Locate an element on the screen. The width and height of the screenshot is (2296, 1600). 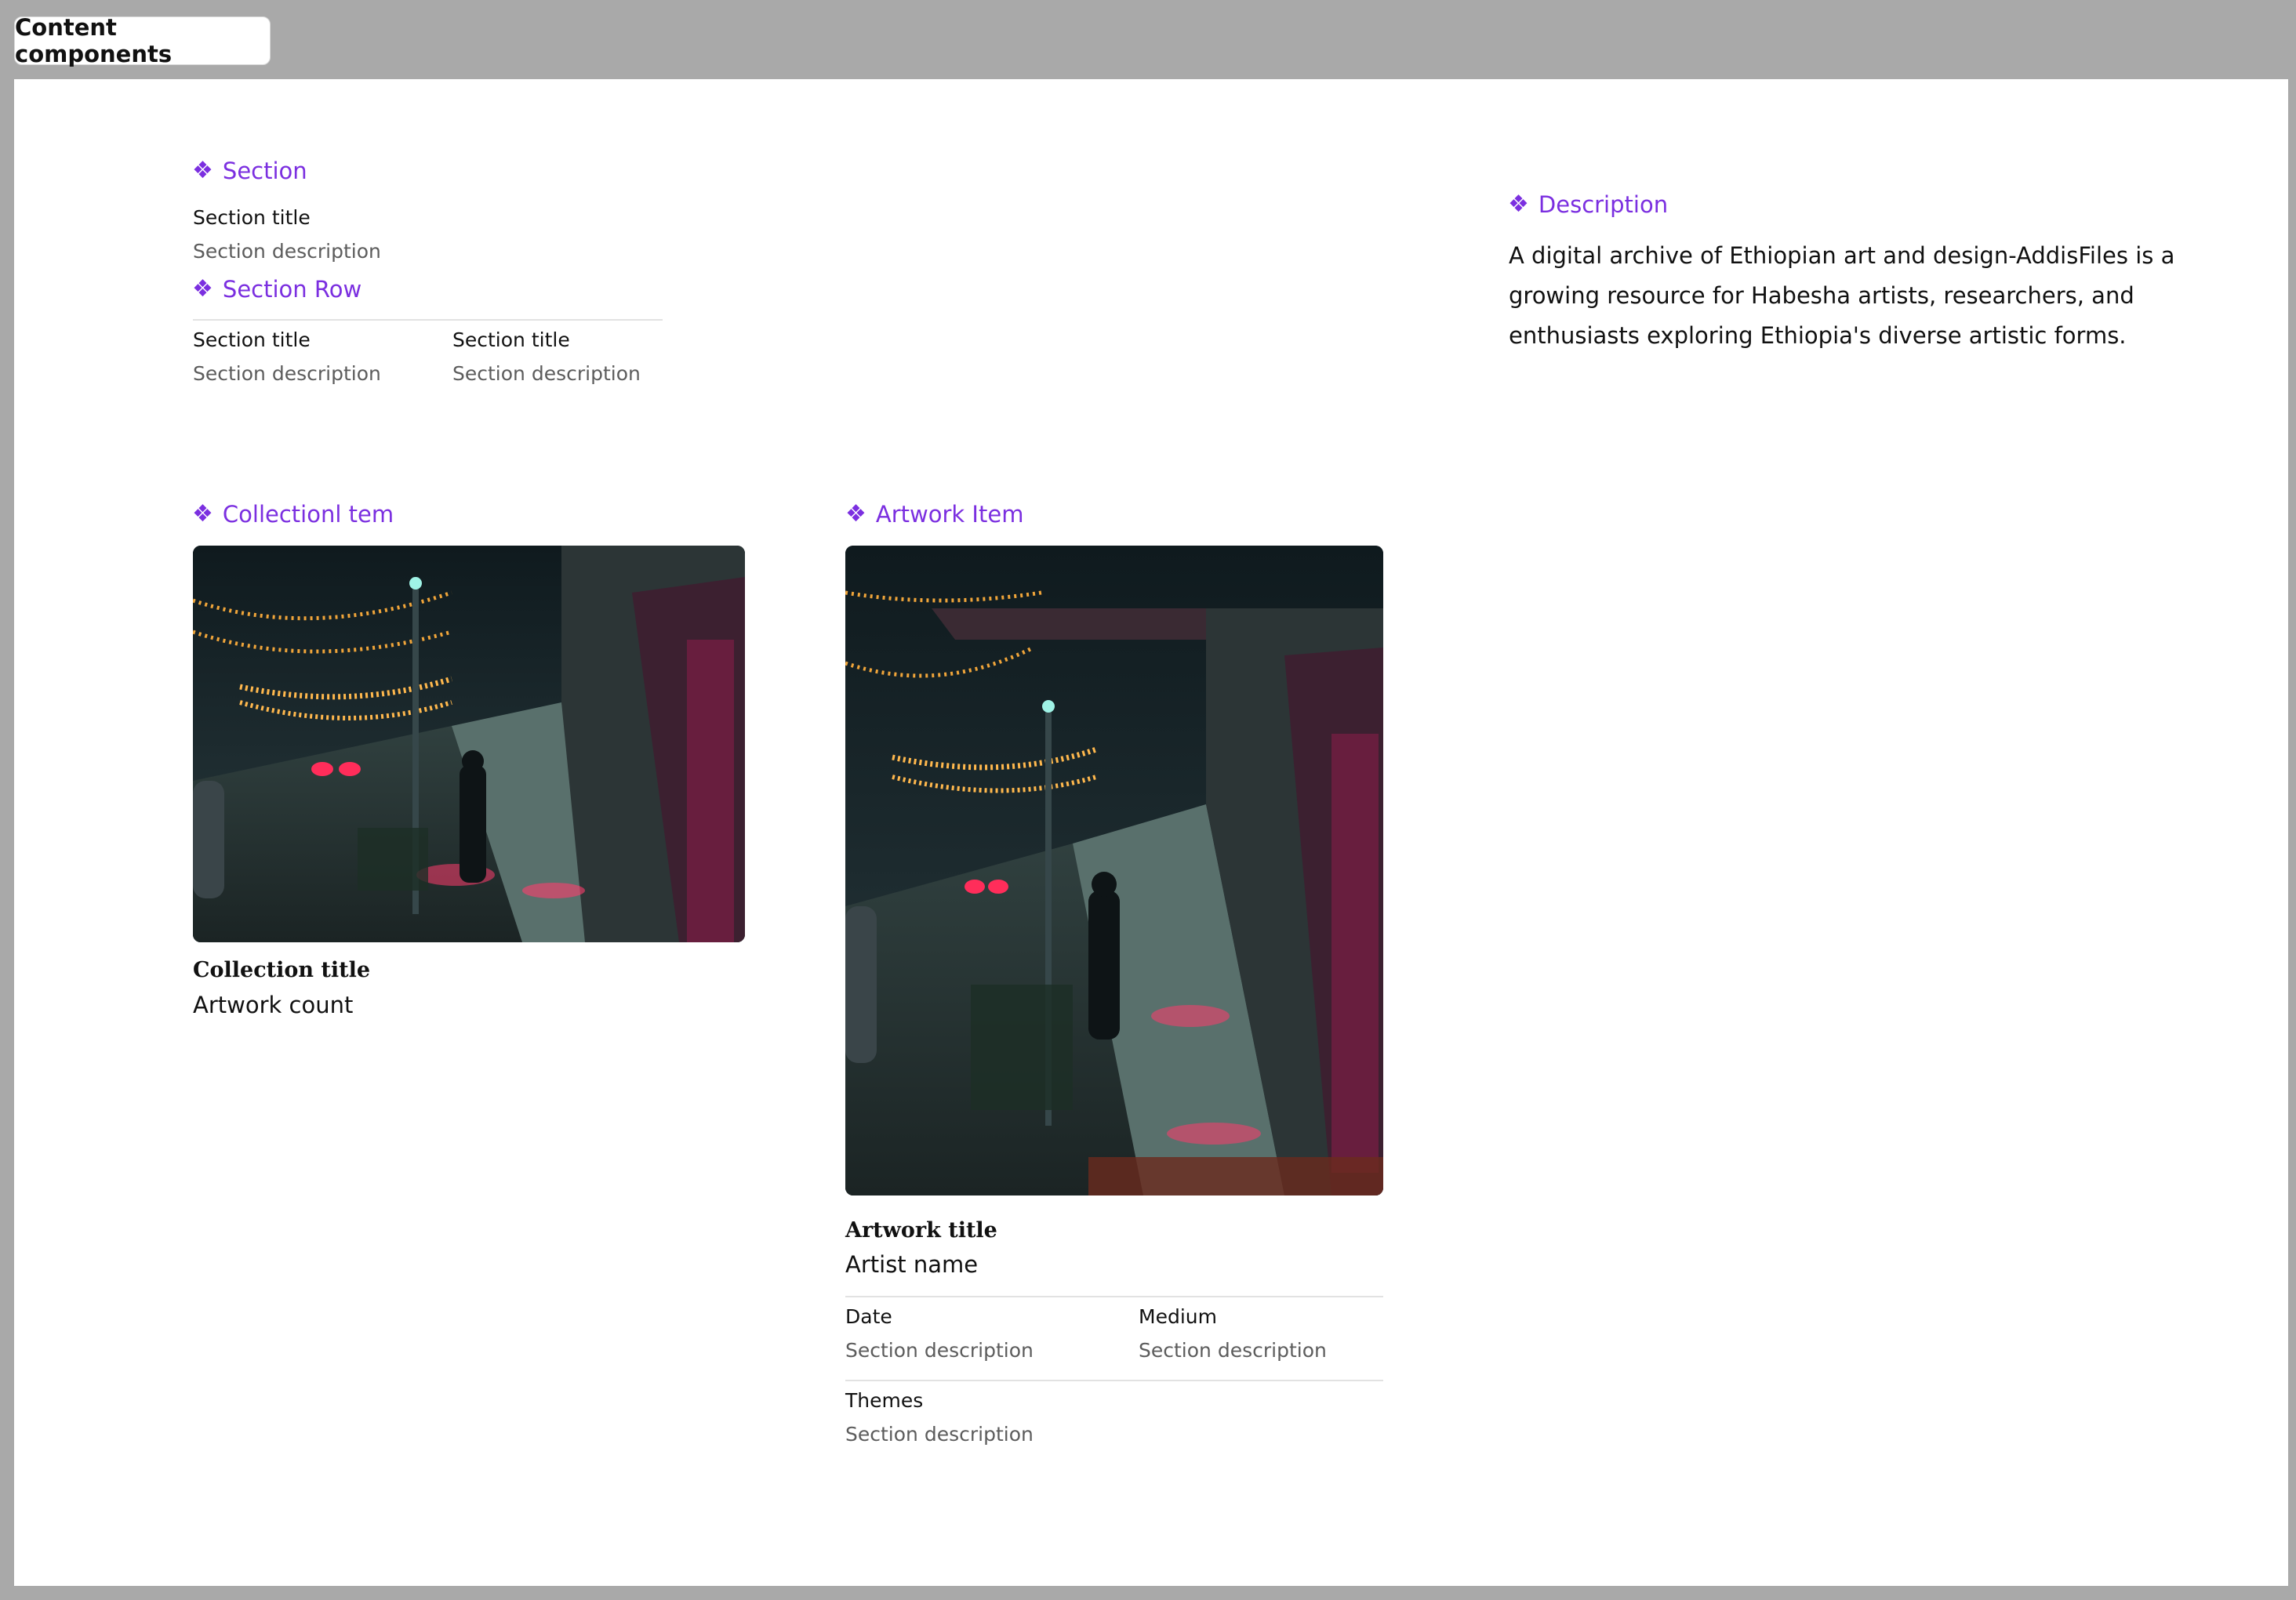
description-component-label: ❖ Description is located at coordinates (1588, 205).